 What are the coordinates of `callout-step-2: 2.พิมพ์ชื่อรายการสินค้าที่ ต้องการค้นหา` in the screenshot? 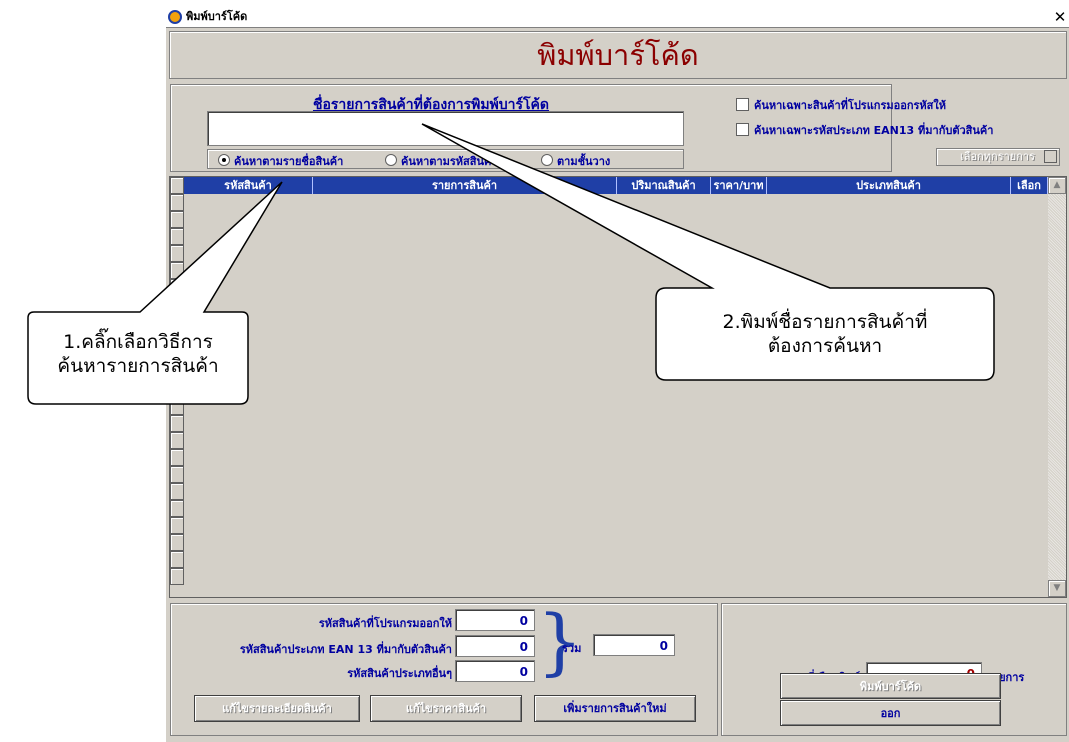 It's located at (825, 334).